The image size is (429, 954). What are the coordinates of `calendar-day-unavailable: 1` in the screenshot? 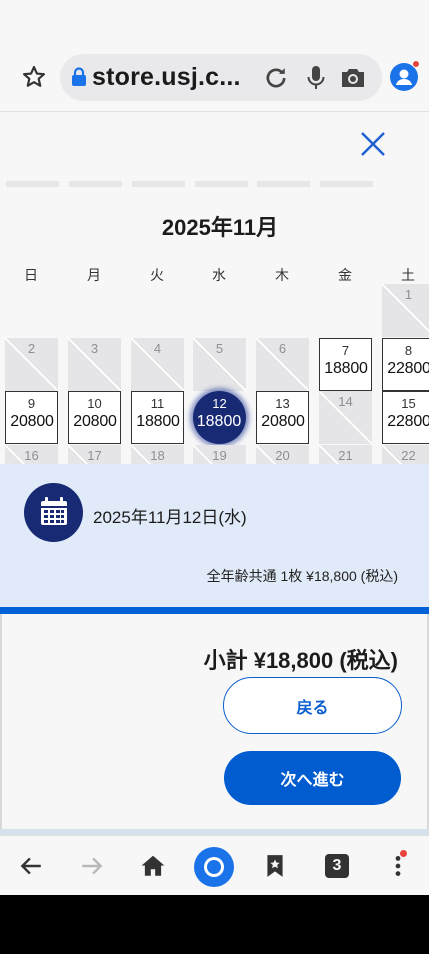 It's located at (405, 310).